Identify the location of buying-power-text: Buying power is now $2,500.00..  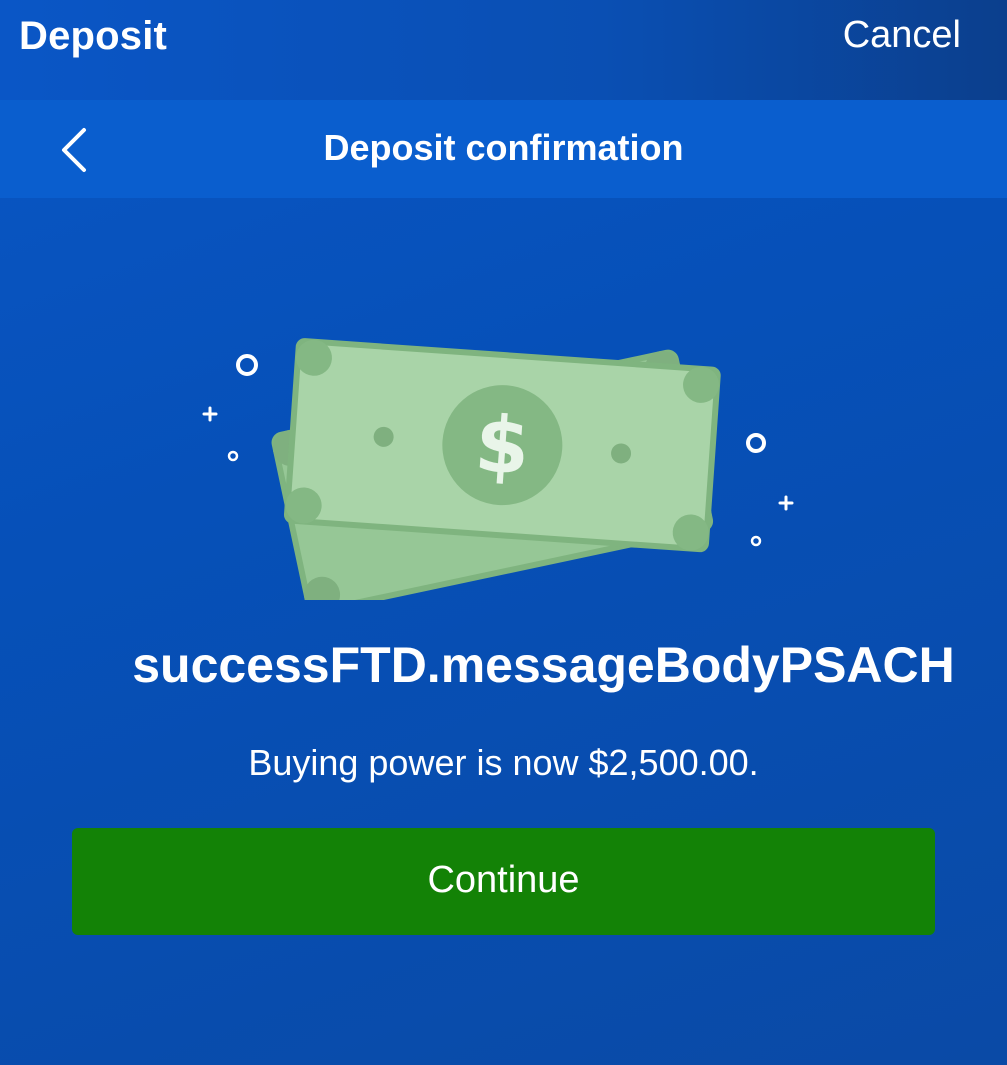
(503, 762).